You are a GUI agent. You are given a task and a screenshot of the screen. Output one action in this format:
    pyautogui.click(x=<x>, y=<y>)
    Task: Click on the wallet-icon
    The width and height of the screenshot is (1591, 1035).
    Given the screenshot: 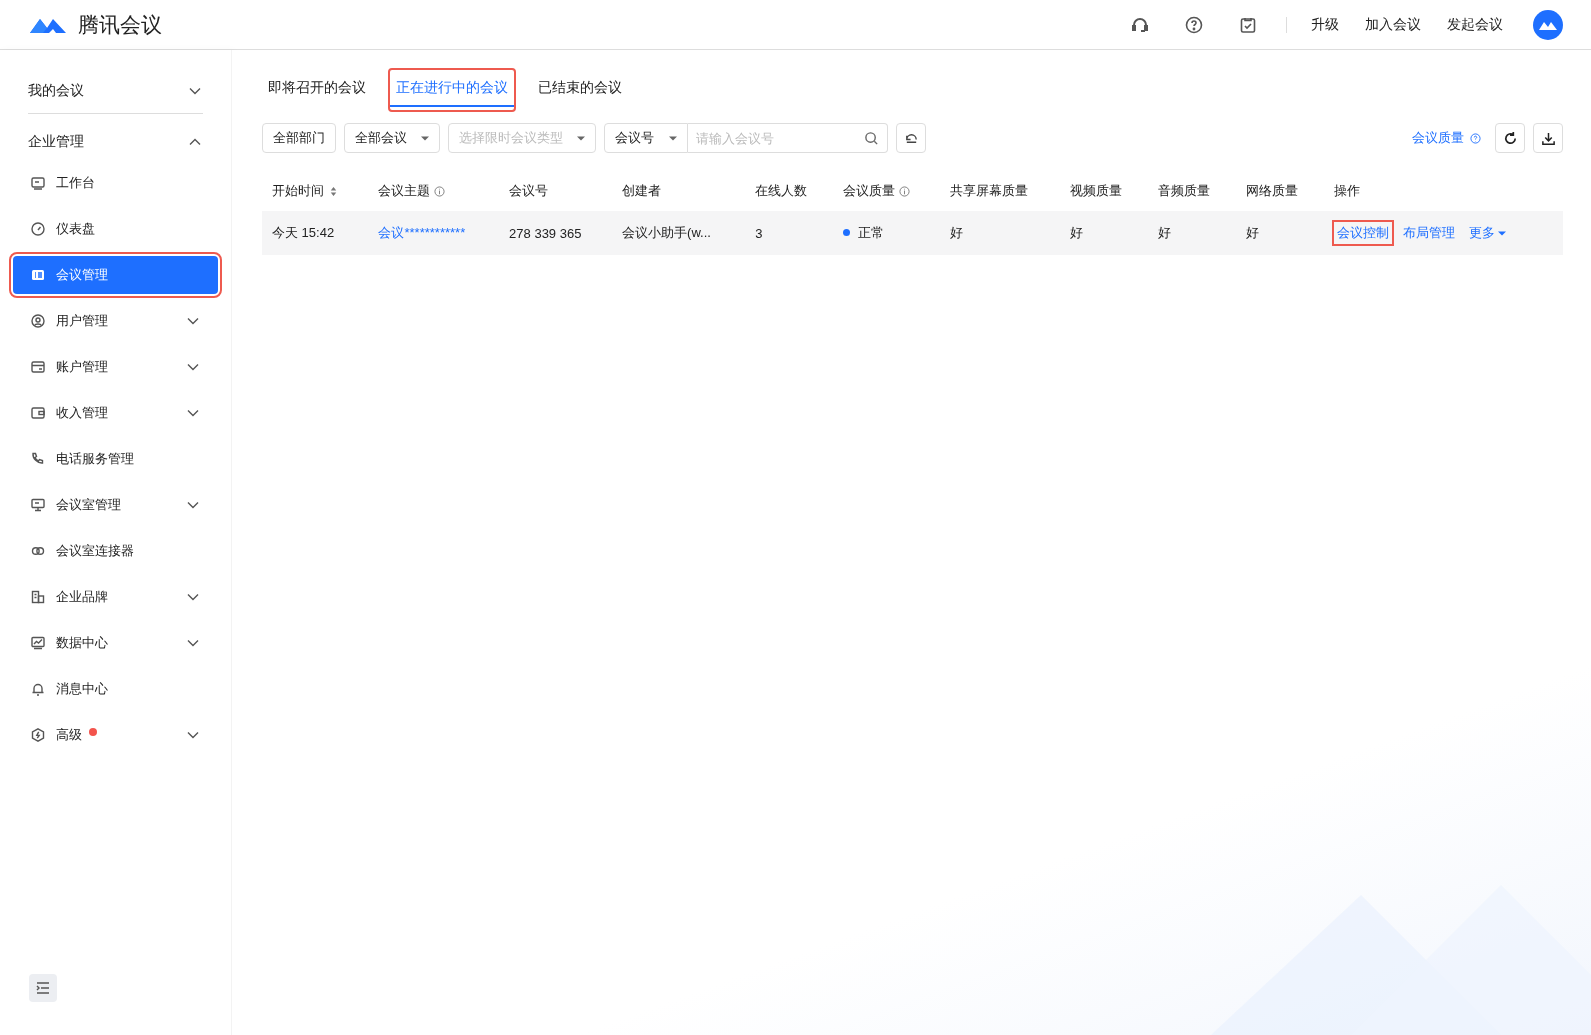 What is the action you would take?
    pyautogui.click(x=38, y=413)
    